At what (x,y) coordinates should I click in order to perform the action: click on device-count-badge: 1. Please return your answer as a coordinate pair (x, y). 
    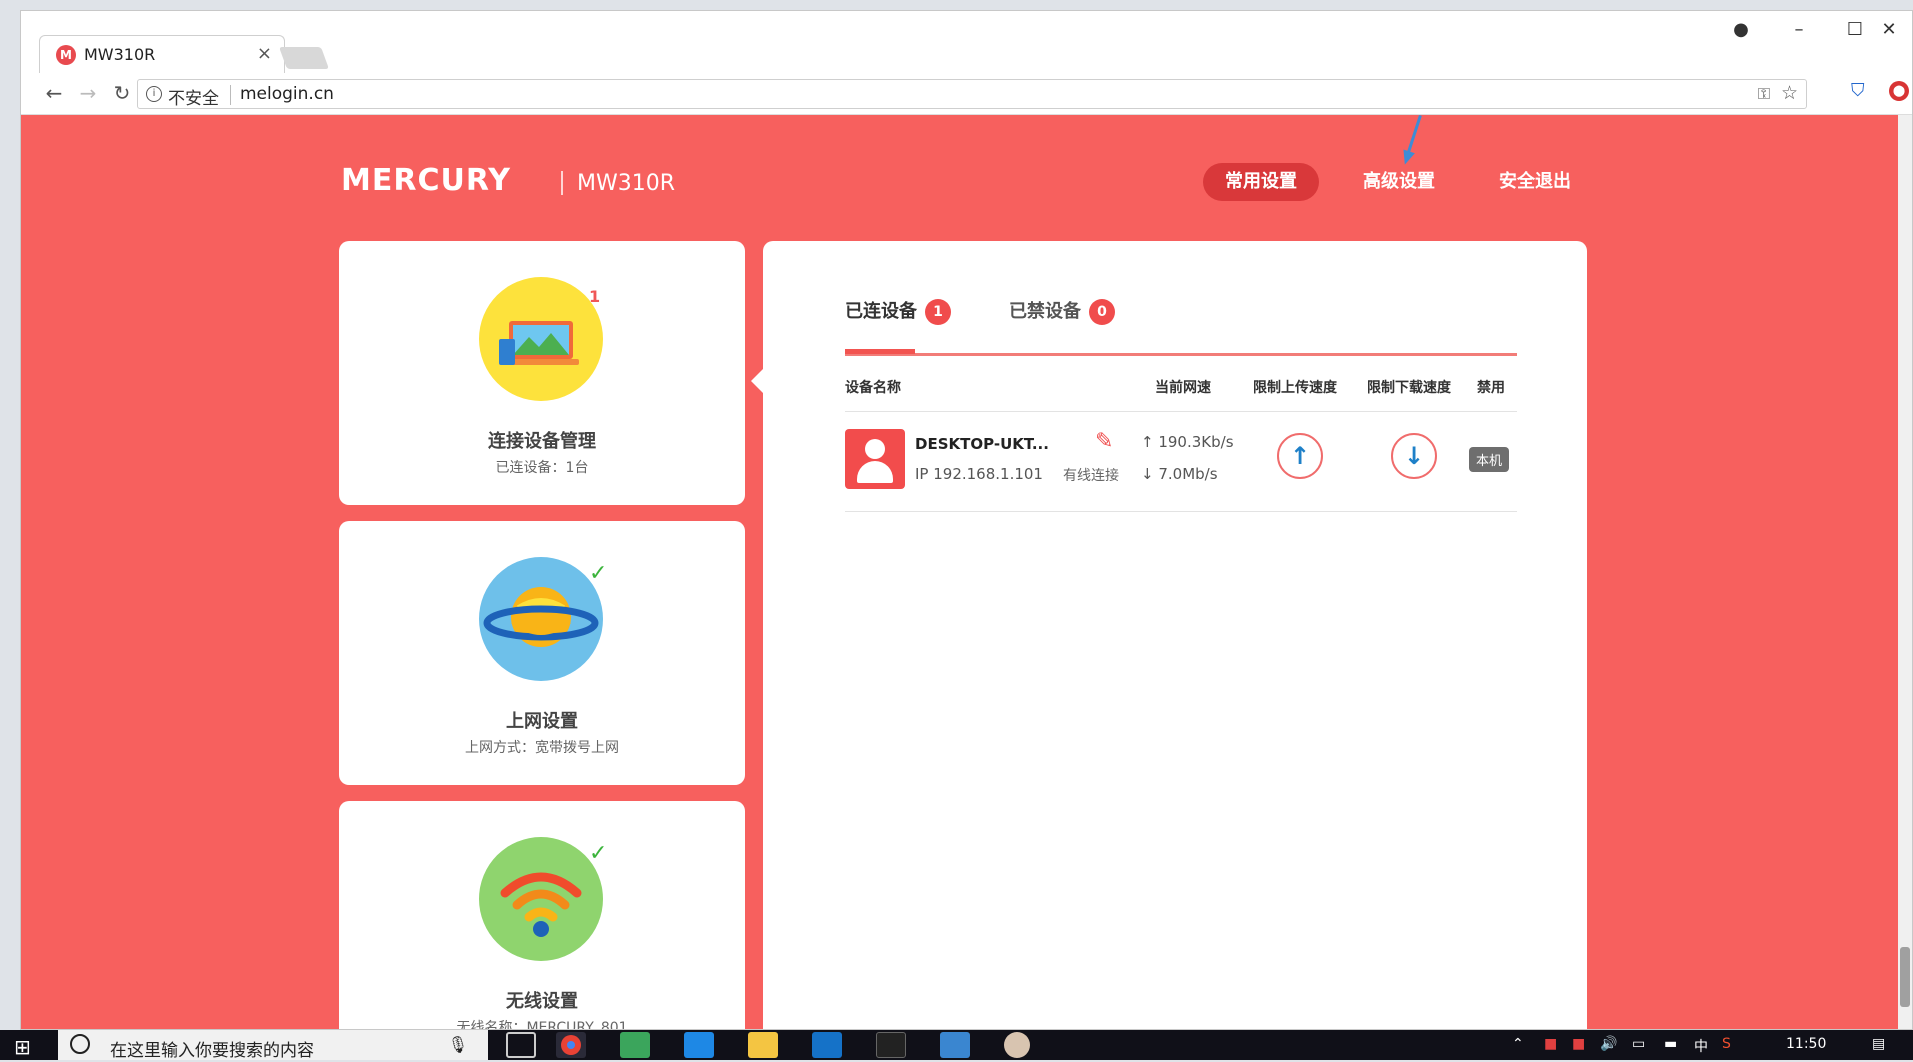
    Looking at the image, I should click on (594, 296).